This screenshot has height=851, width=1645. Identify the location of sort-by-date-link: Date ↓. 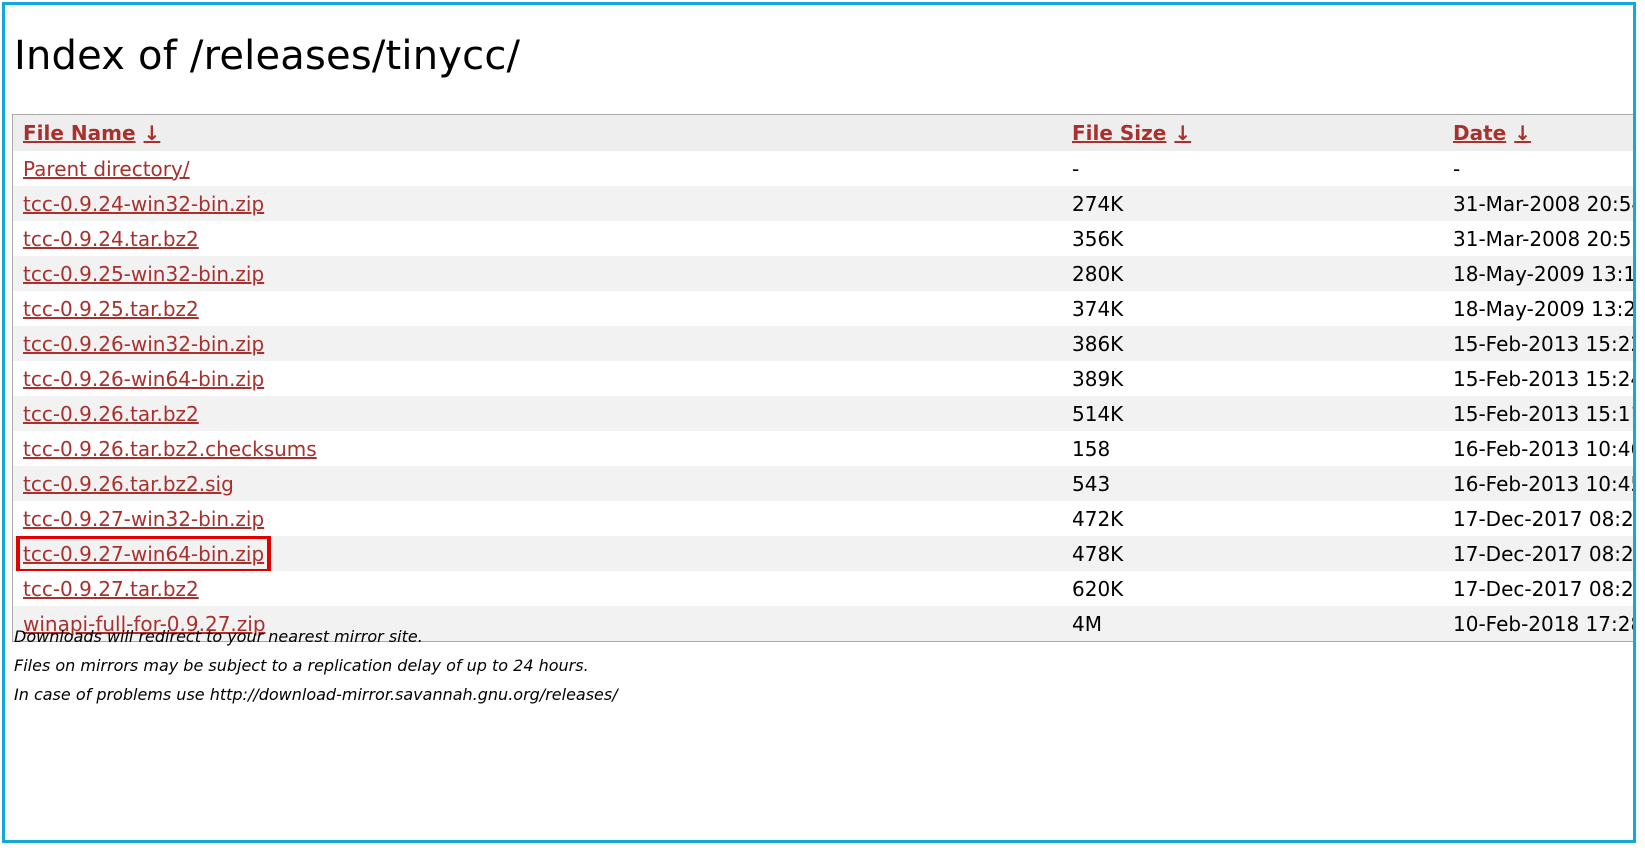
(1492, 133).